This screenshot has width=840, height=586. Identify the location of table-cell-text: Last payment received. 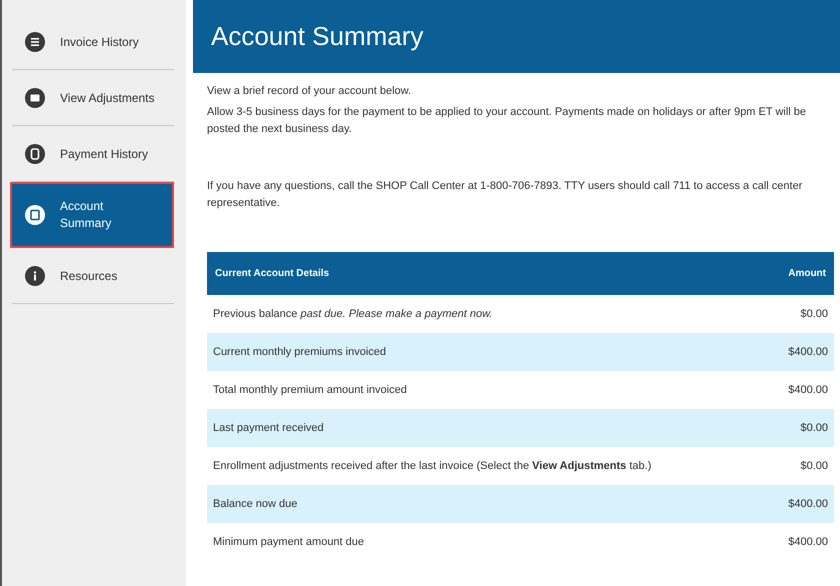
(268, 428).